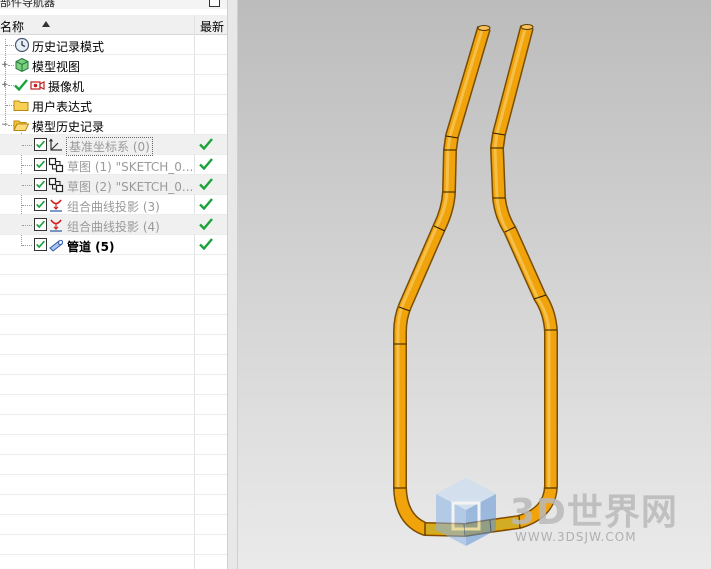 This screenshot has width=711, height=569. I want to click on tube-end-right, so click(527, 27).